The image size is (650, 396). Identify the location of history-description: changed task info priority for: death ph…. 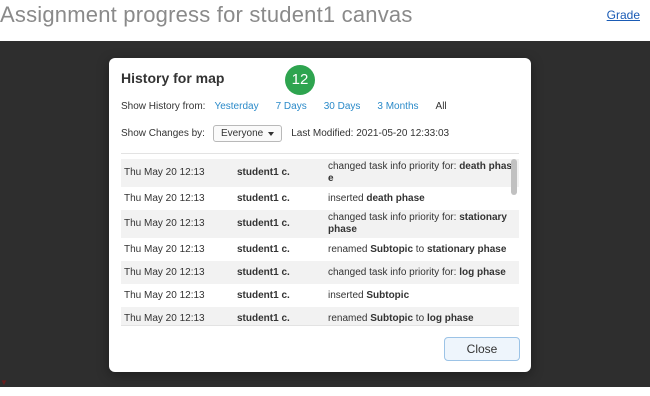
(420, 173).